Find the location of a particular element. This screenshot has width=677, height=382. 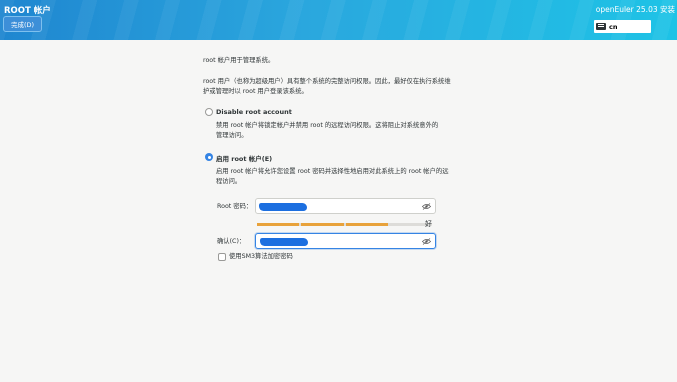

done-button: 完成(D) is located at coordinates (22, 24).